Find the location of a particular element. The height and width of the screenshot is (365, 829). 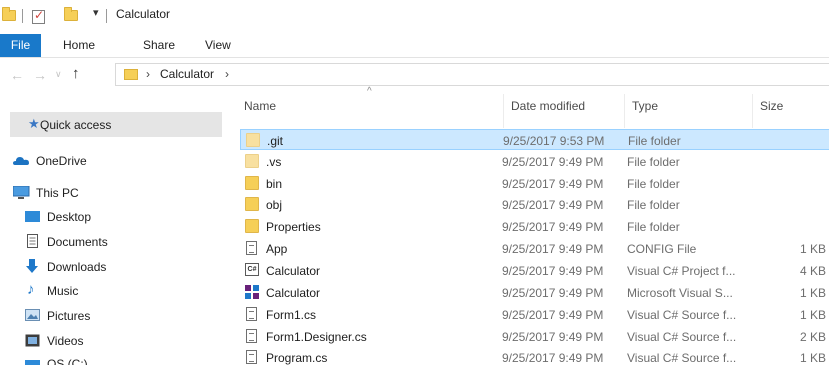

file-name: Form1.cs is located at coordinates (291, 315).